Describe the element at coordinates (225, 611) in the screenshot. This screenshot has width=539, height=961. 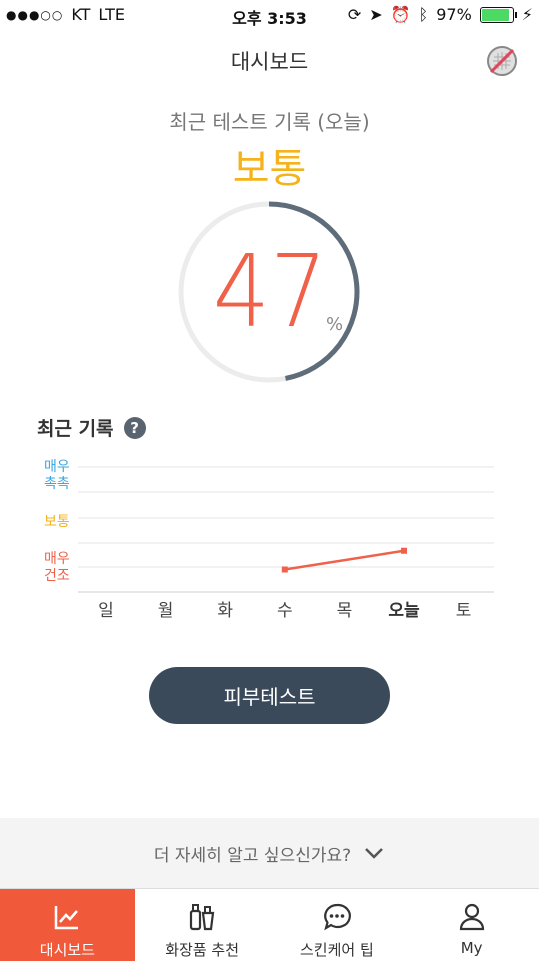
I see `x-tick-label: 화` at that location.